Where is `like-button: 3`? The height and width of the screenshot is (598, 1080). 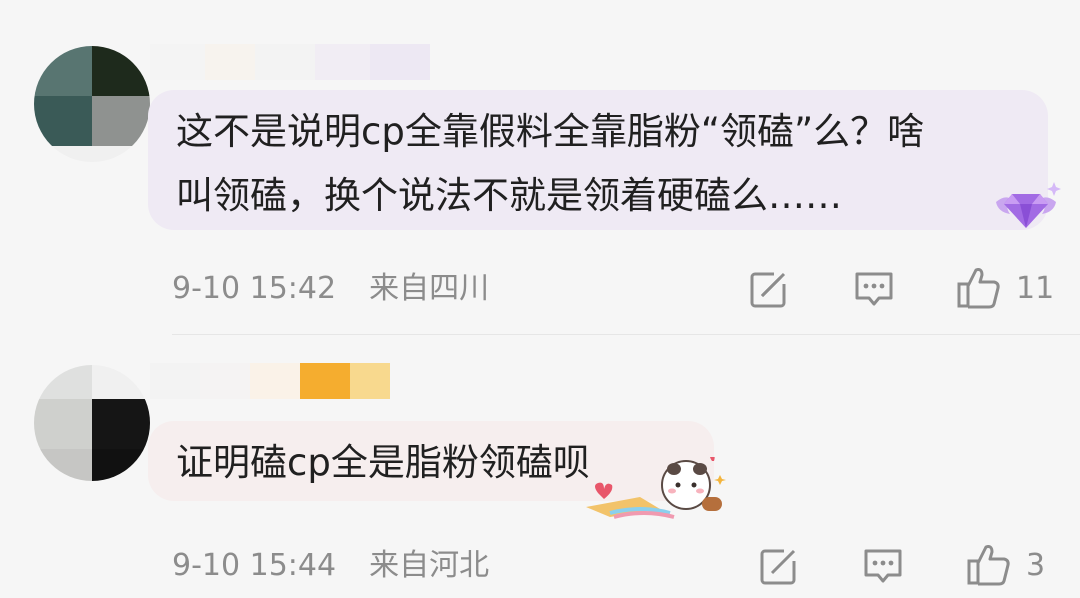
like-button: 3 is located at coordinates (1005, 565).